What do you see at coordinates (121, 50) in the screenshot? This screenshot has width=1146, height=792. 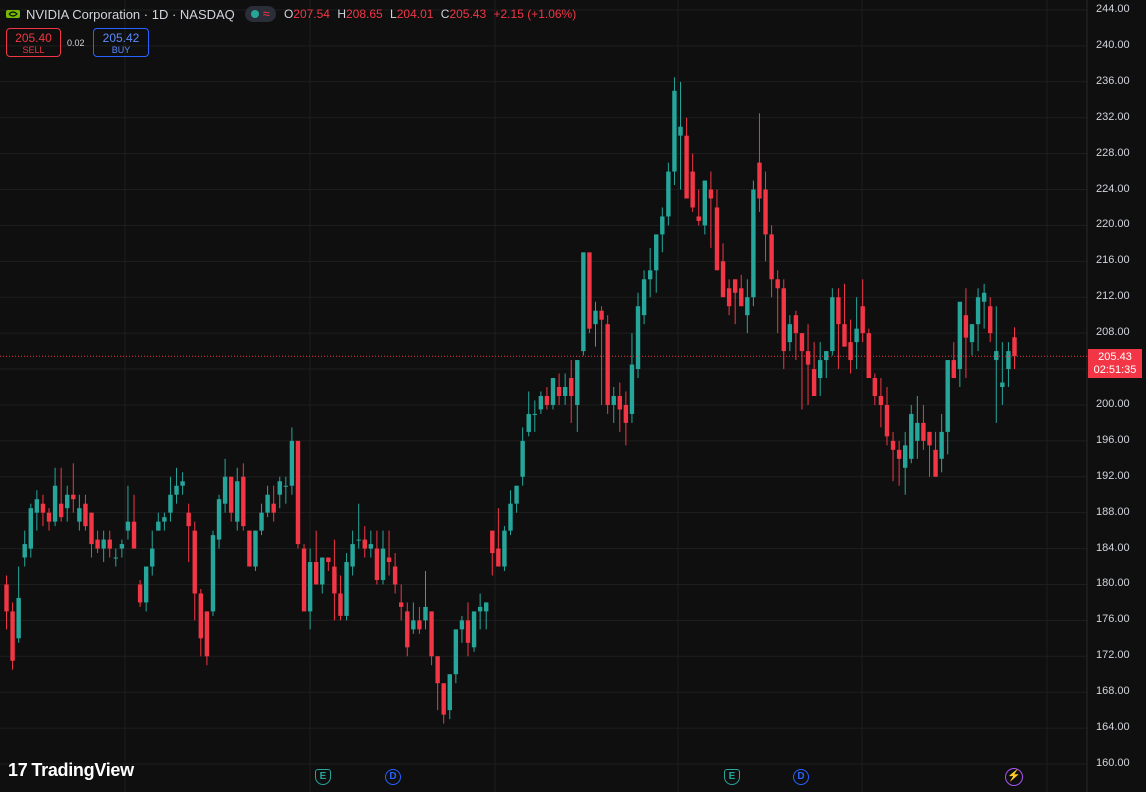 I see `buy-label: BUY` at bounding box center [121, 50].